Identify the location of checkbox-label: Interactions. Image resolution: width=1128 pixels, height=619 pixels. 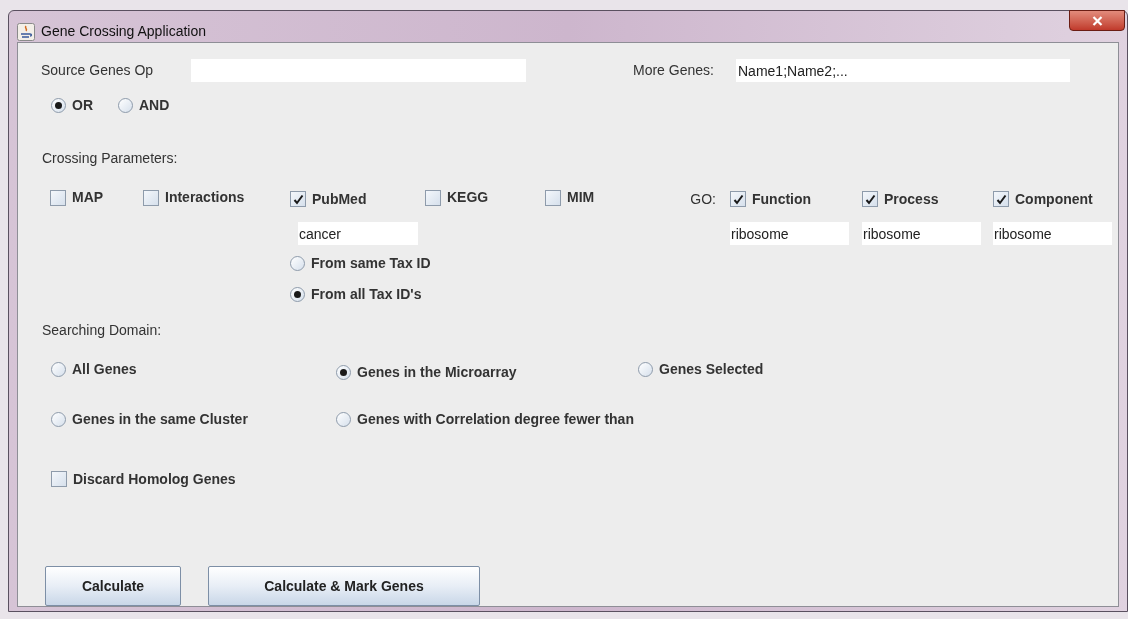
(205, 197).